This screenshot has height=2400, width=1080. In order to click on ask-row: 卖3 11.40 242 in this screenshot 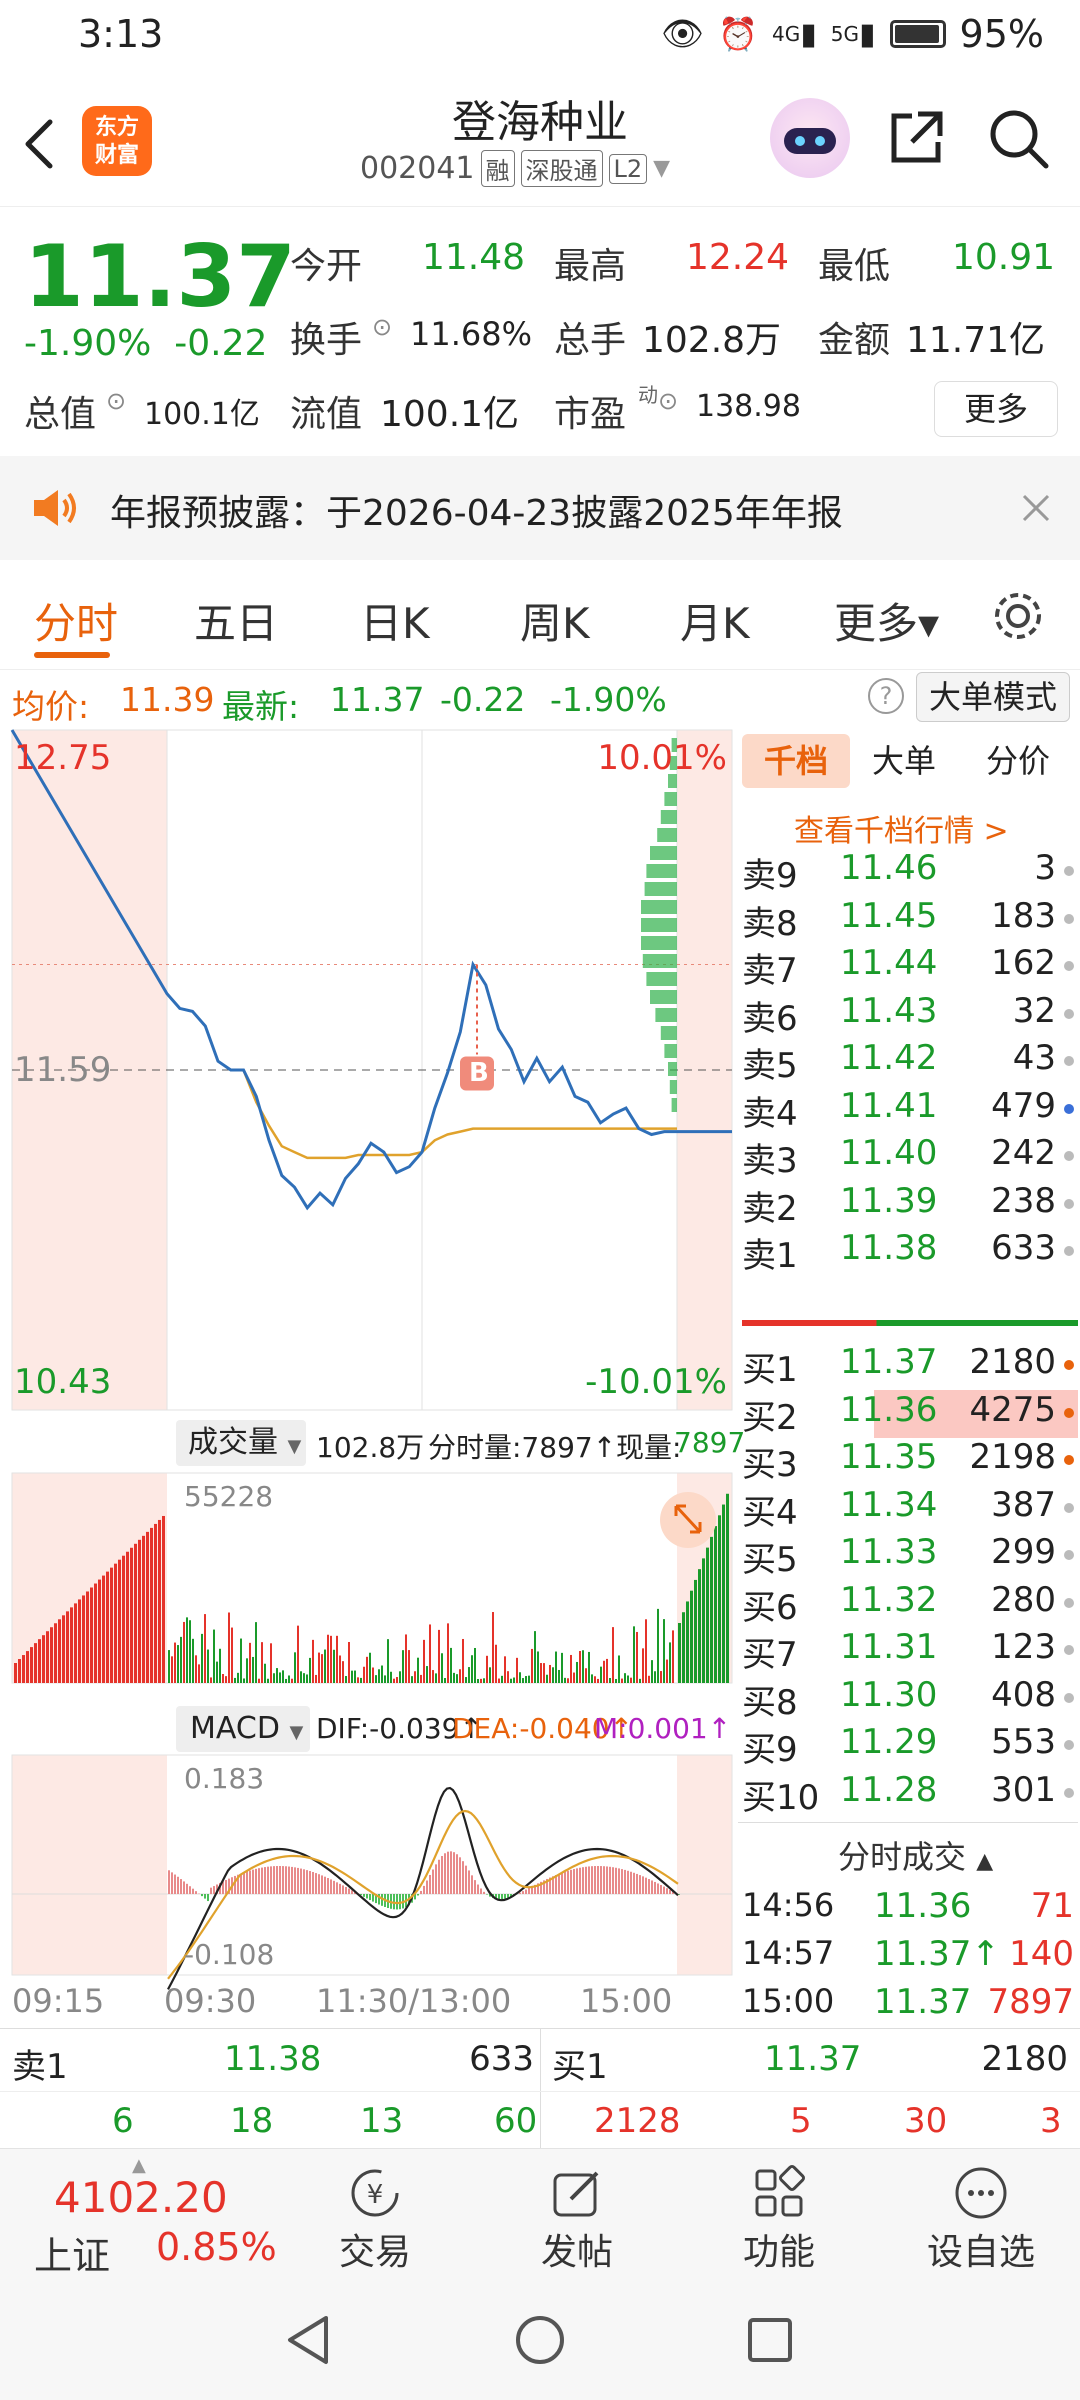, I will do `click(908, 1157)`.